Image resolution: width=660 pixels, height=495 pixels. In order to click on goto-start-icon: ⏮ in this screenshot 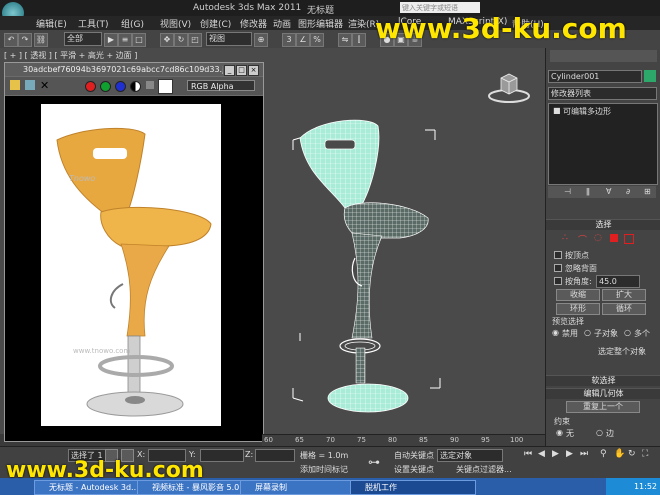, I will do `click(528, 454)`.